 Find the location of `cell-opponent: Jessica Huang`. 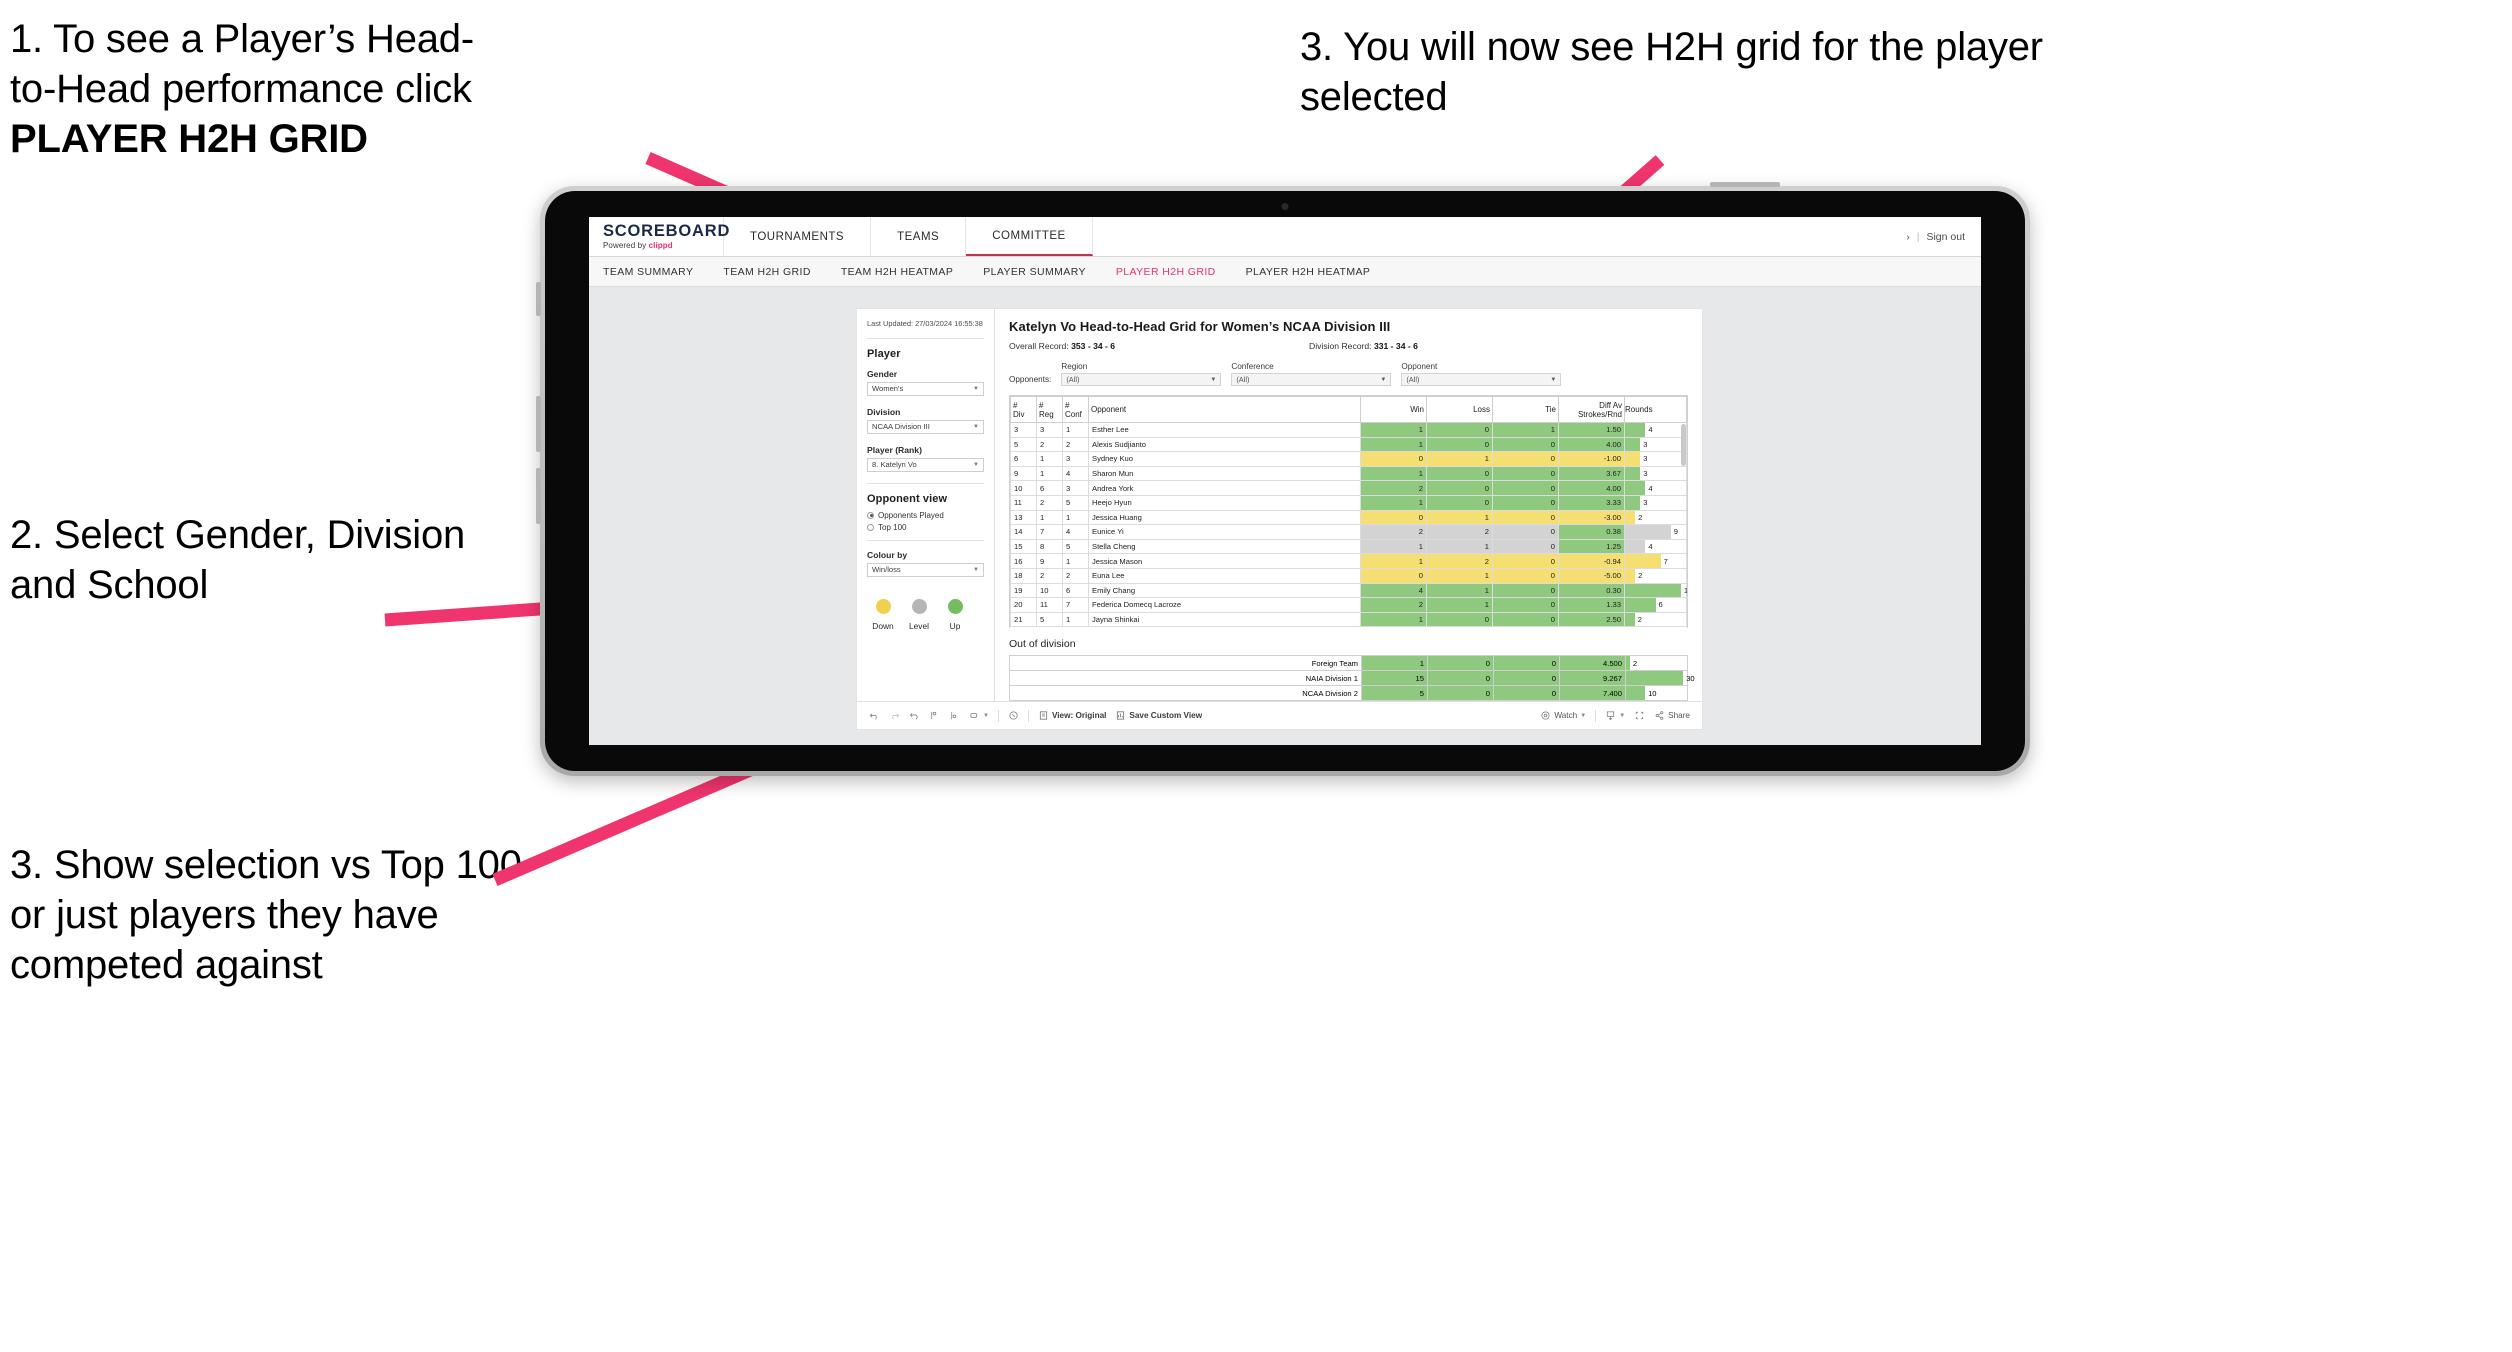

cell-opponent: Jessica Huang is located at coordinates (1224, 517).